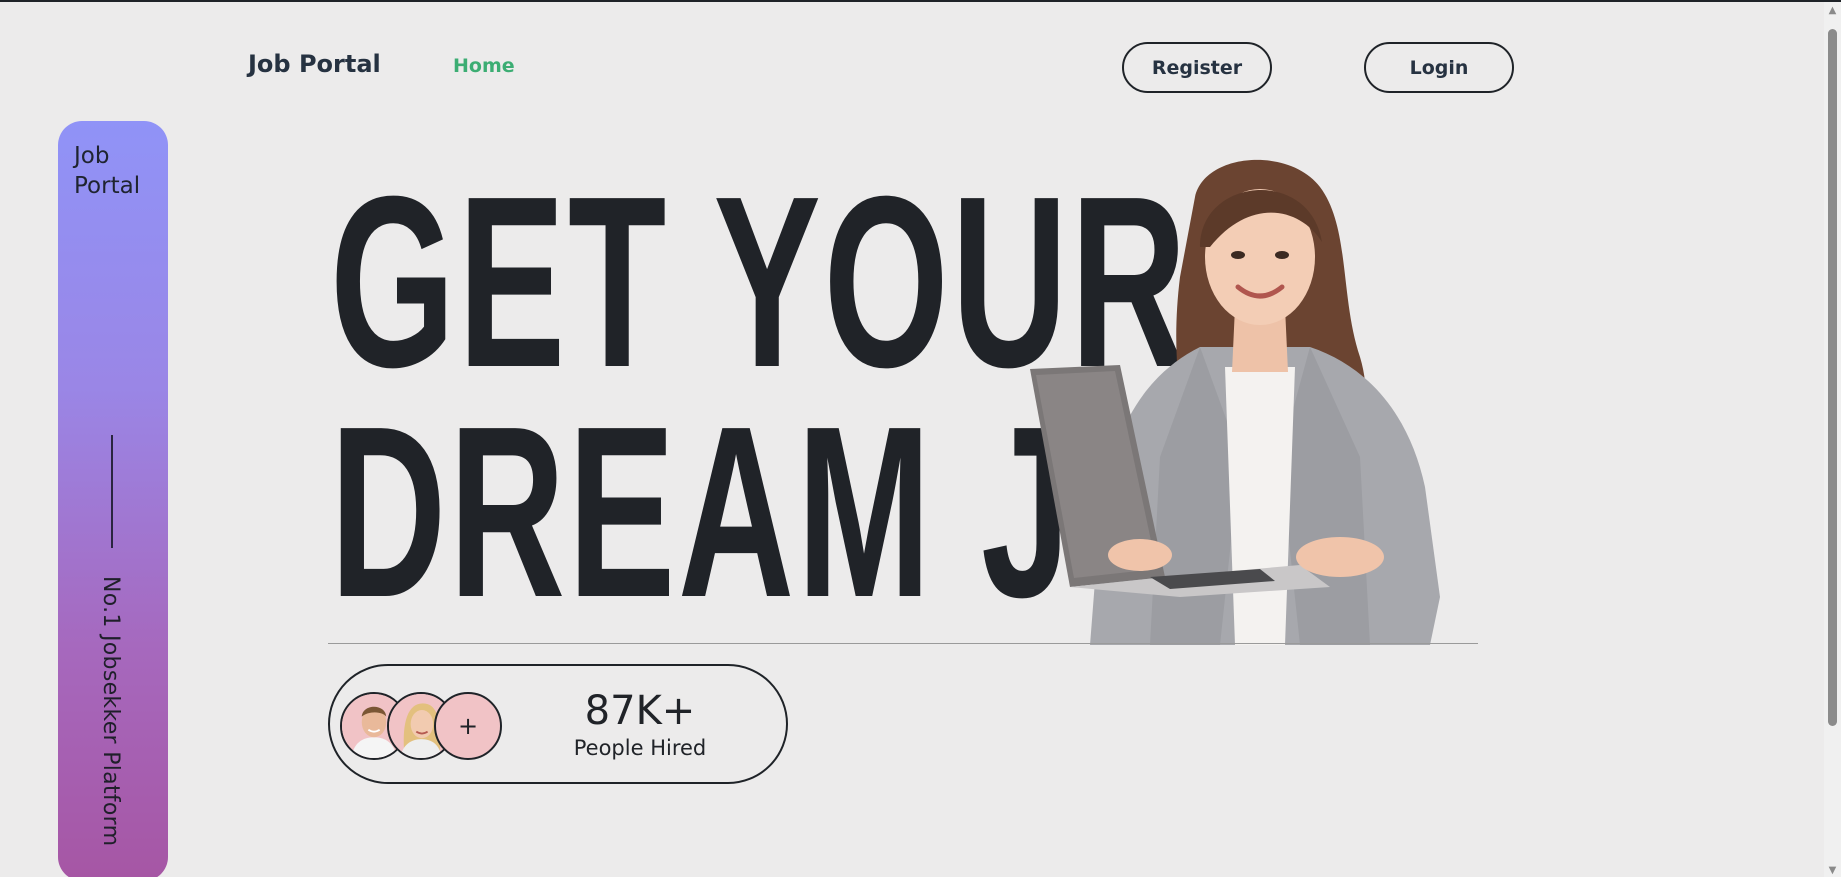 The height and width of the screenshot is (877, 1841). I want to click on scroll-up-arrow-icon: ▲, so click(1832, 10).